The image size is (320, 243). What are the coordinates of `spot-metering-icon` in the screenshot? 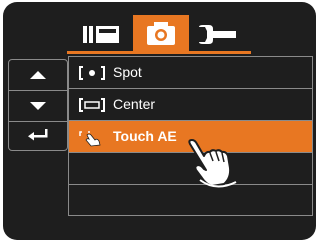 It's located at (92, 73).